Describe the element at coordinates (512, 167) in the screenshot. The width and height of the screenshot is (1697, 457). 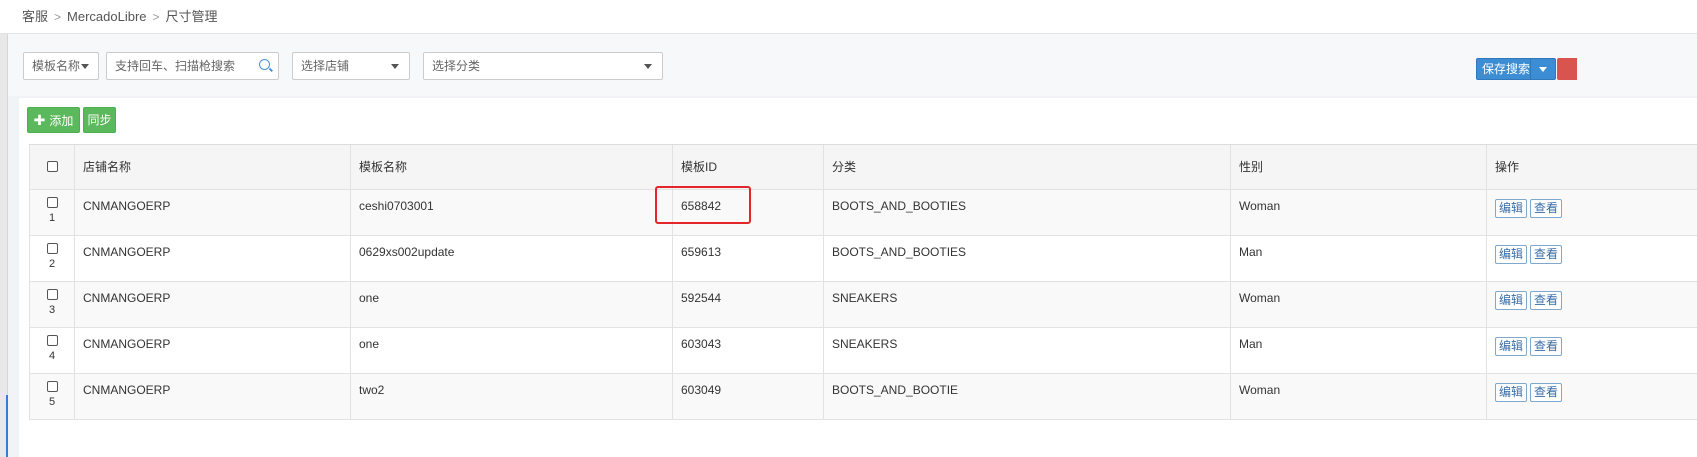
I see `column-header-template-name: 模板名称` at that location.